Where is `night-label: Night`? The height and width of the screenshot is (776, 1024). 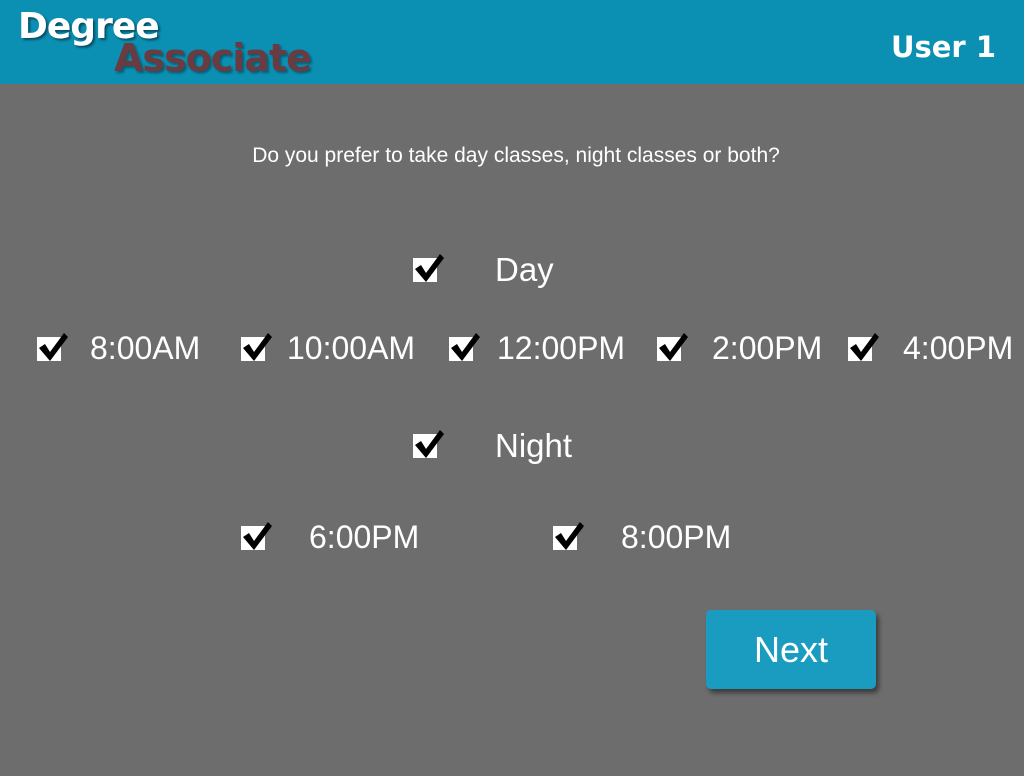
night-label: Night is located at coordinates (534, 445).